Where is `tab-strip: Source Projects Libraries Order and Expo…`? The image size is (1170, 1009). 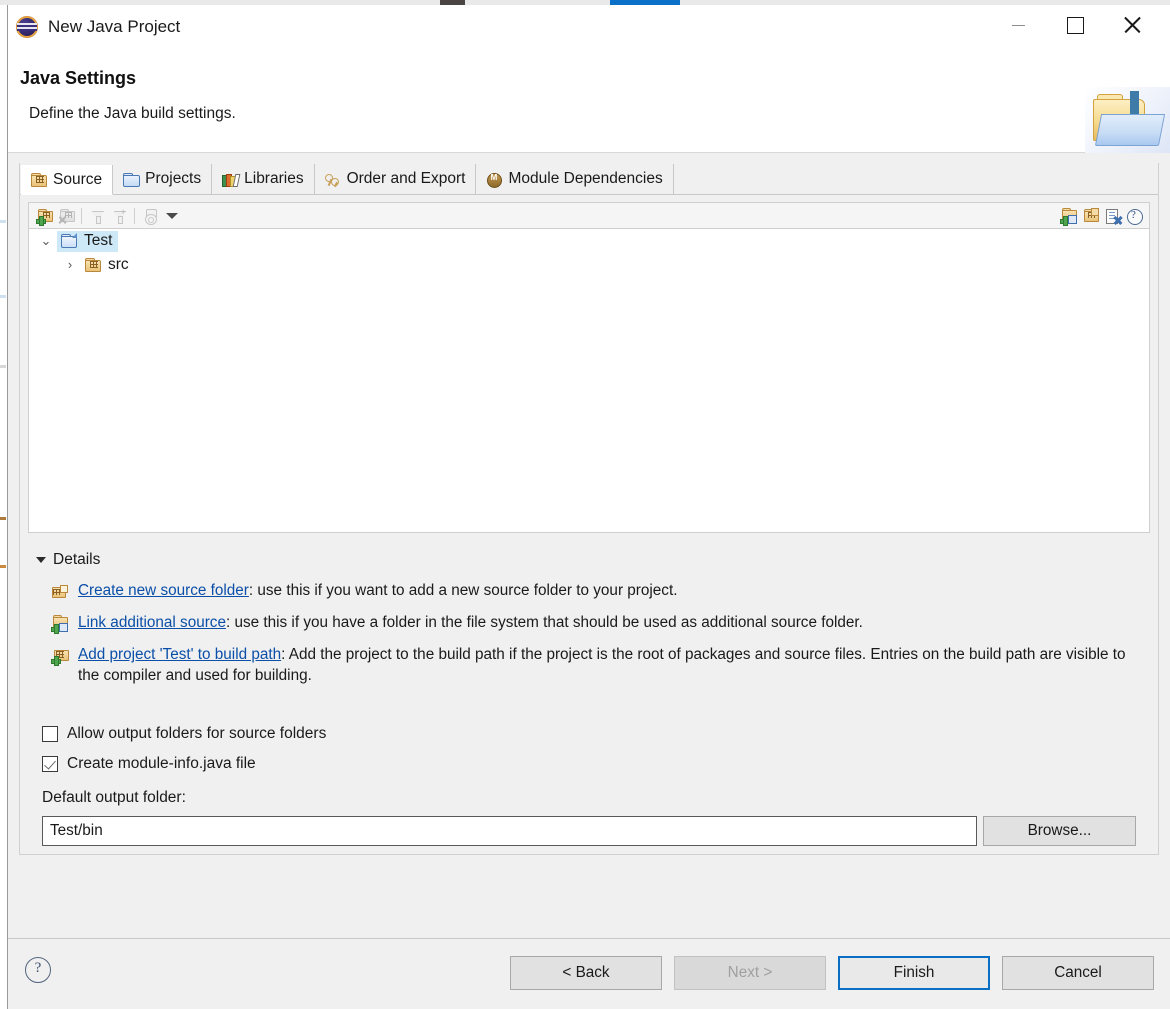 tab-strip: Source Projects Libraries Order and Expo… is located at coordinates (589, 179).